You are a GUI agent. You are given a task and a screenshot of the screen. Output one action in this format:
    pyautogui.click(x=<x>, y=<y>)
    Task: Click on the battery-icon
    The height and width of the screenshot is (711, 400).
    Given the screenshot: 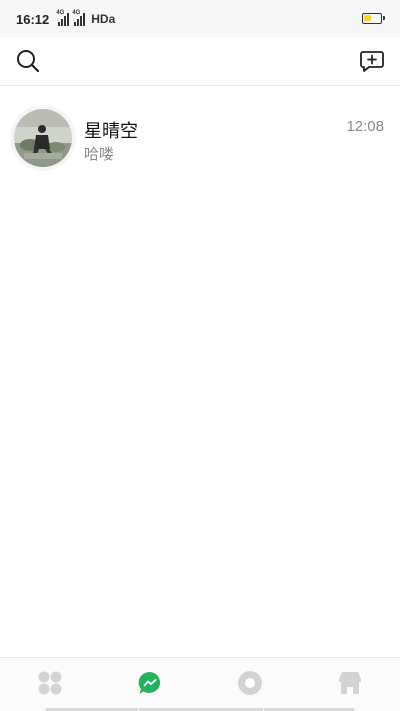 What is the action you would take?
    pyautogui.click(x=373, y=18)
    